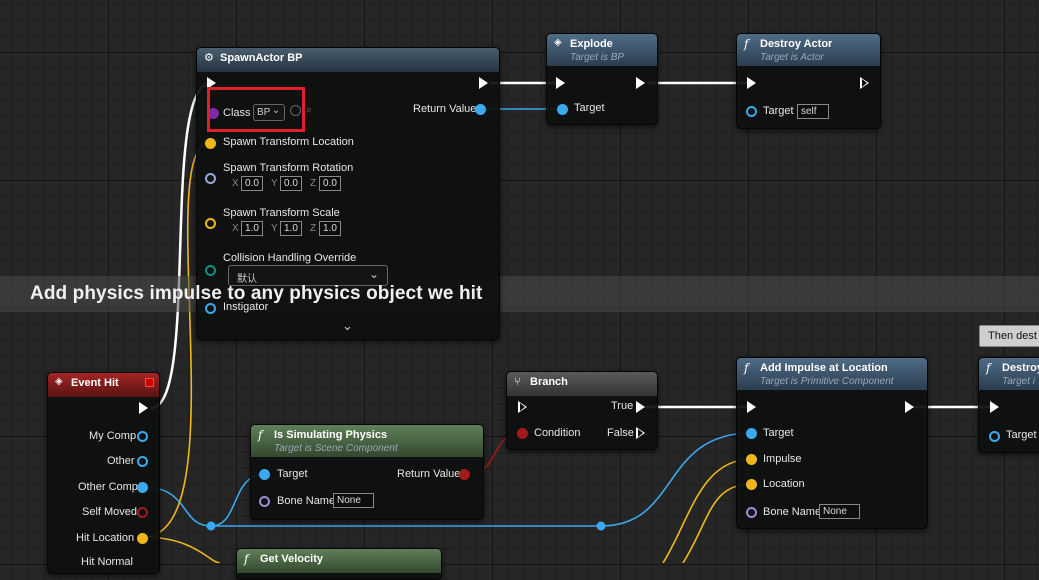  Describe the element at coordinates (591, 44) in the screenshot. I see `node-title: Explode` at that location.